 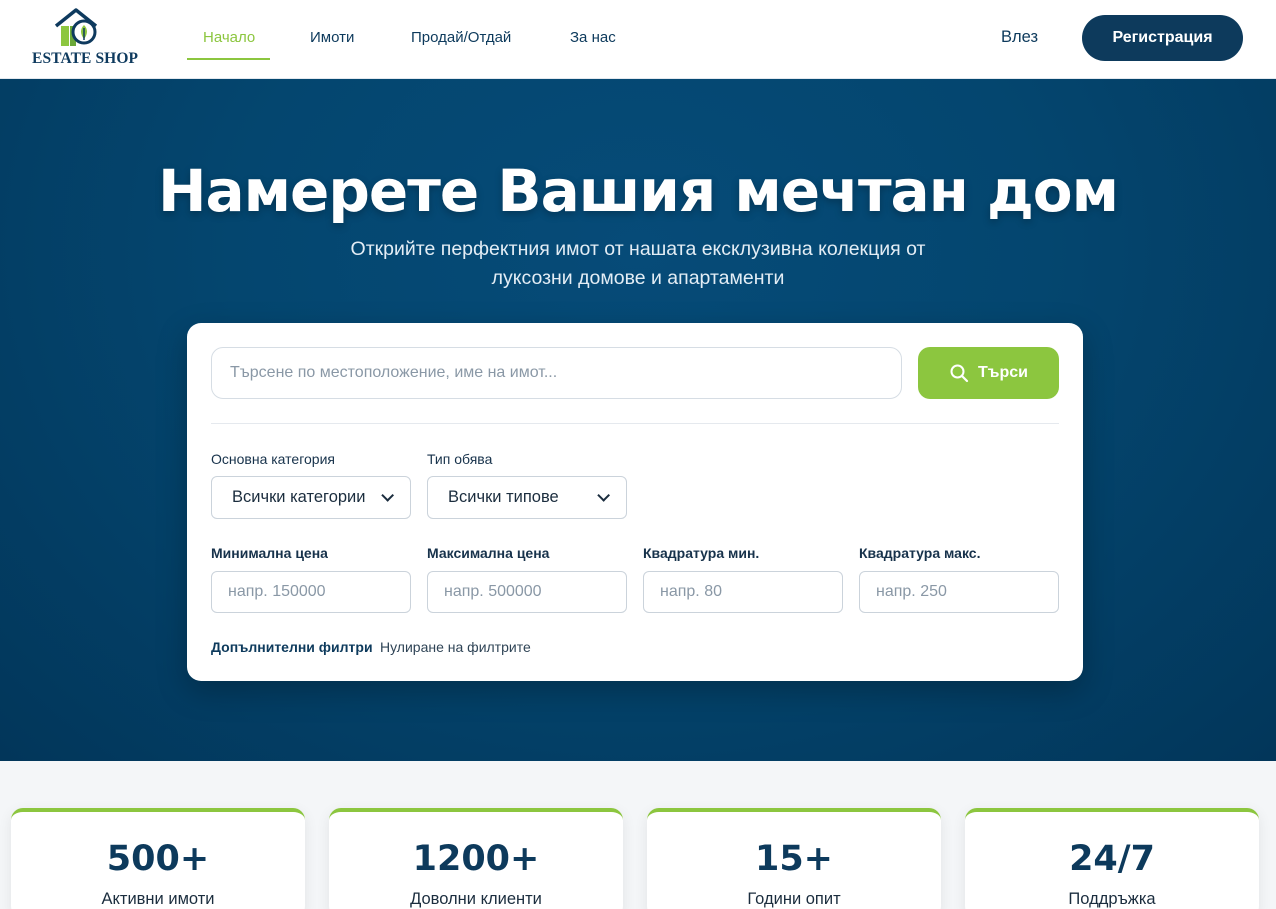 What do you see at coordinates (503, 497) in the screenshot?
I see `listing-type-select-value: Всички типове` at bounding box center [503, 497].